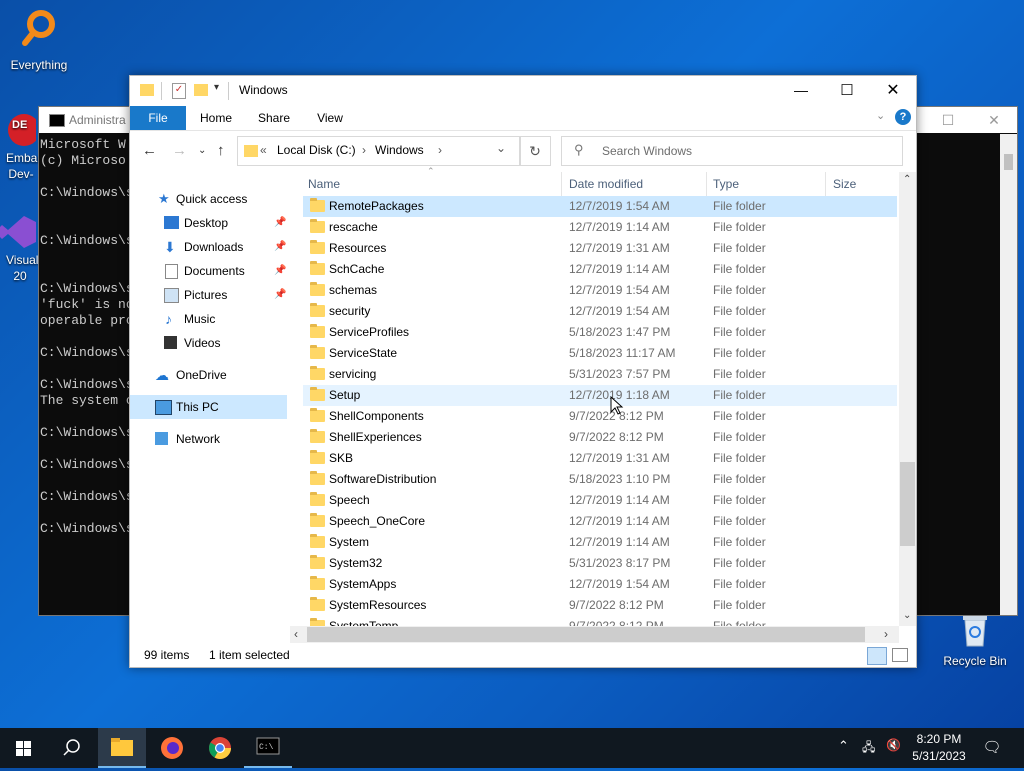 Image resolution: width=1024 pixels, height=771 pixels. Describe the element at coordinates (208, 199) in the screenshot. I see `nav-quick-access: ★ Quick access` at that location.